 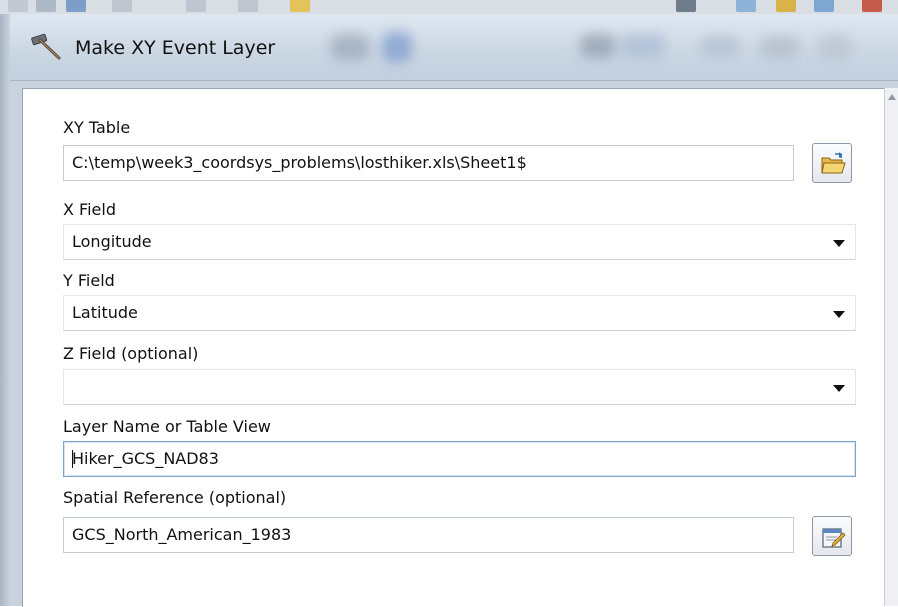 I want to click on window-left-edge, so click(x=5, y=310).